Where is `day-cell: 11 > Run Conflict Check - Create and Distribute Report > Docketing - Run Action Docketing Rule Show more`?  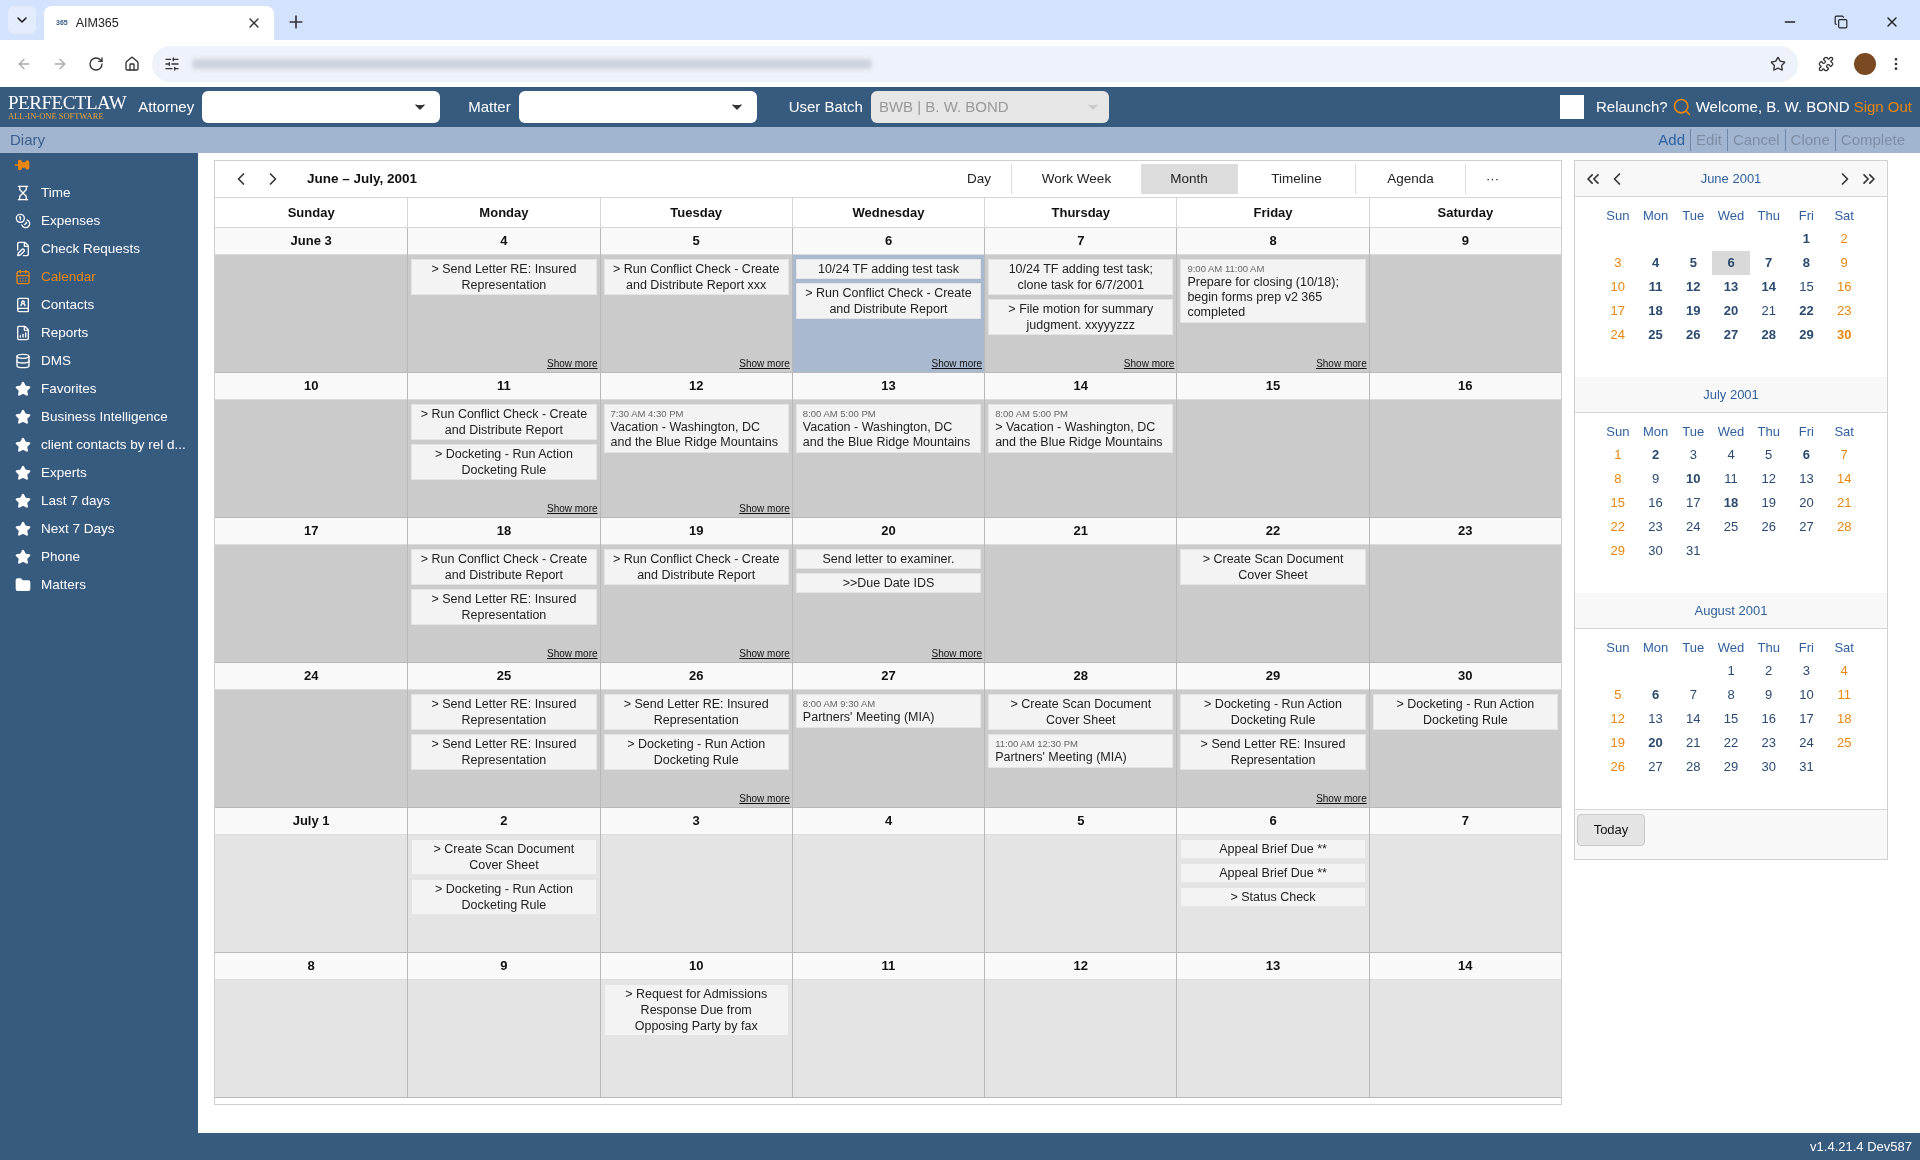
day-cell: 11 > Run Conflict Check - Create and Distribute Report > Docketing - Run Action Docketing Rule Show more is located at coordinates (503, 445).